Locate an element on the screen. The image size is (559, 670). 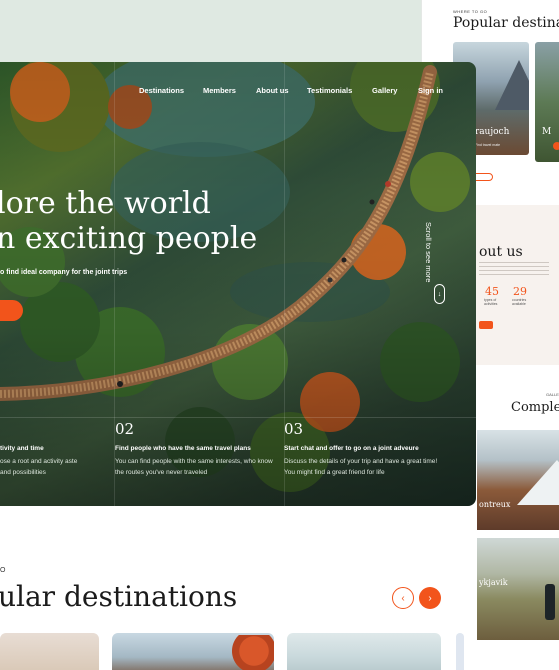
carousel-next-button: › is located at coordinates (430, 598).